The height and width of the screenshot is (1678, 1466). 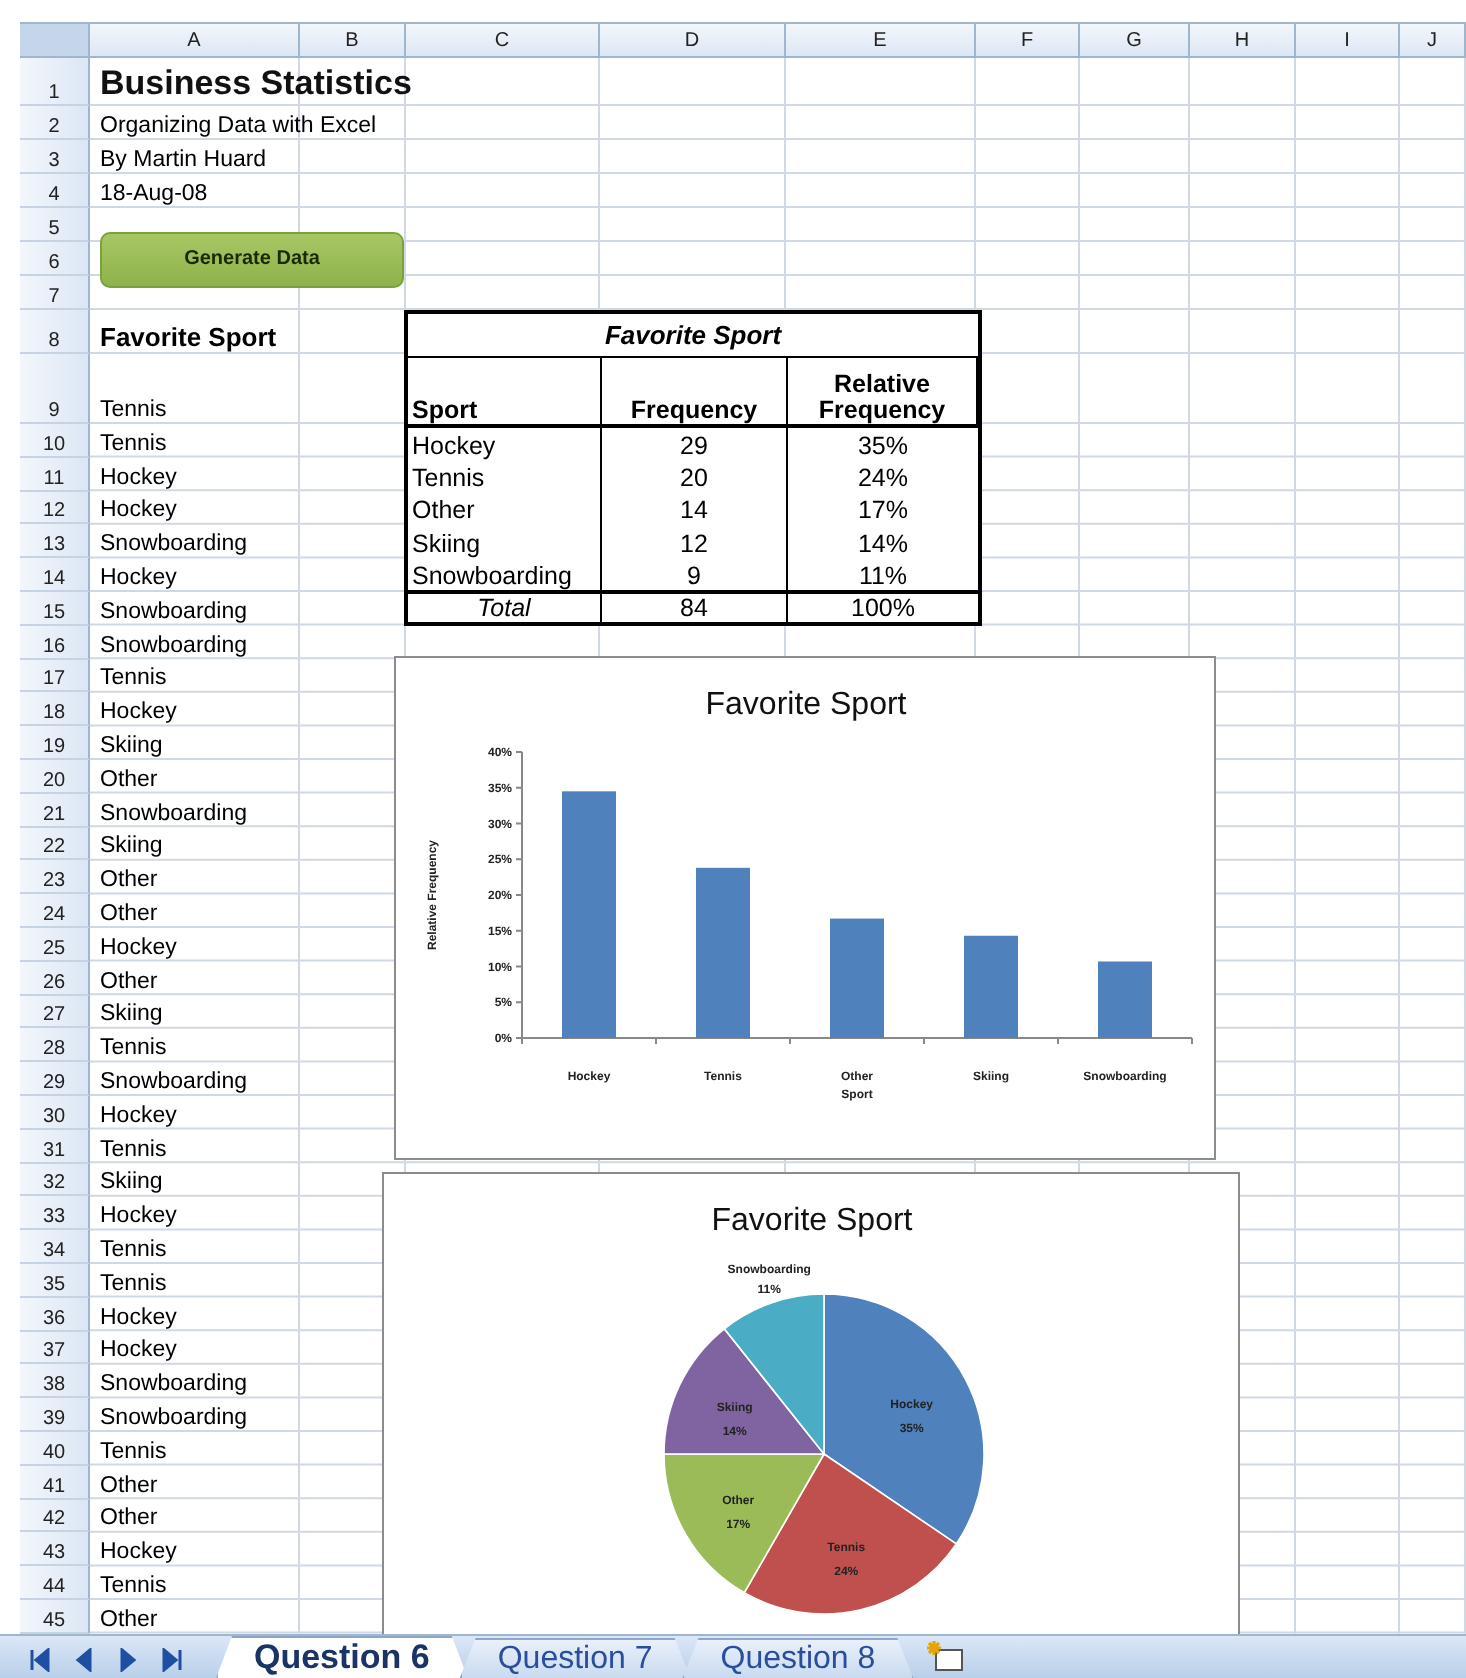 What do you see at coordinates (883, 509) in the screenshot?
I see `table-value: 17%` at bounding box center [883, 509].